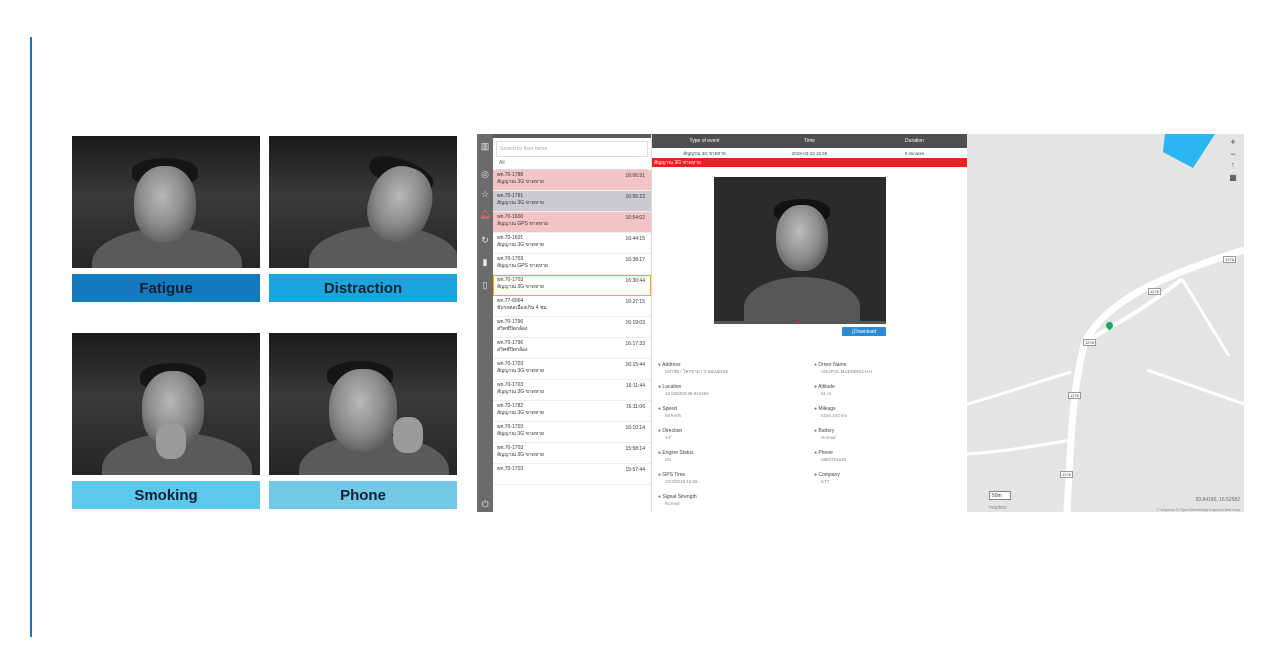 This screenshot has width=1266, height=665. I want to click on list-item: wn.70-1703 สัญญาณ 3G ขาดหาย 16:11:44, so click(572, 390).